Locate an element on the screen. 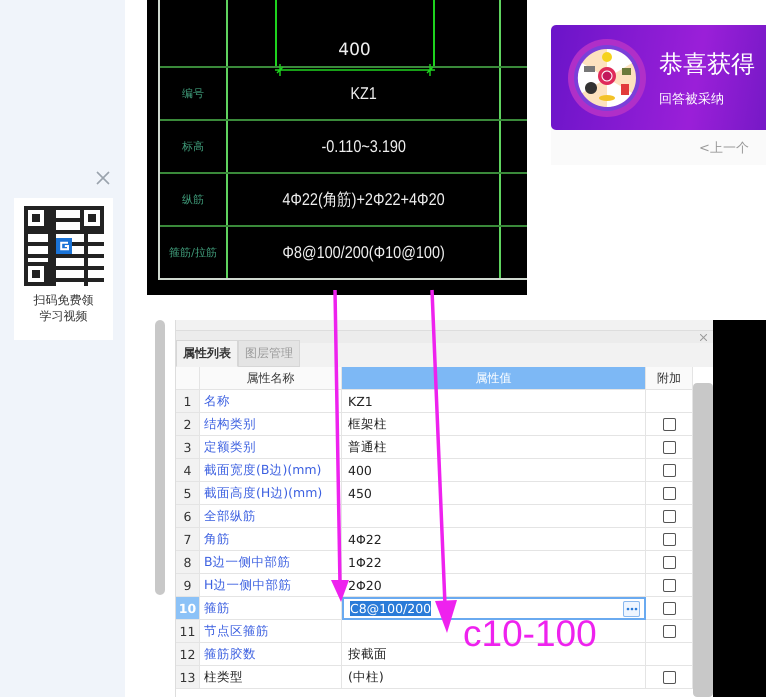 This screenshot has height=697, width=766. table-cell: 400 is located at coordinates (494, 470).